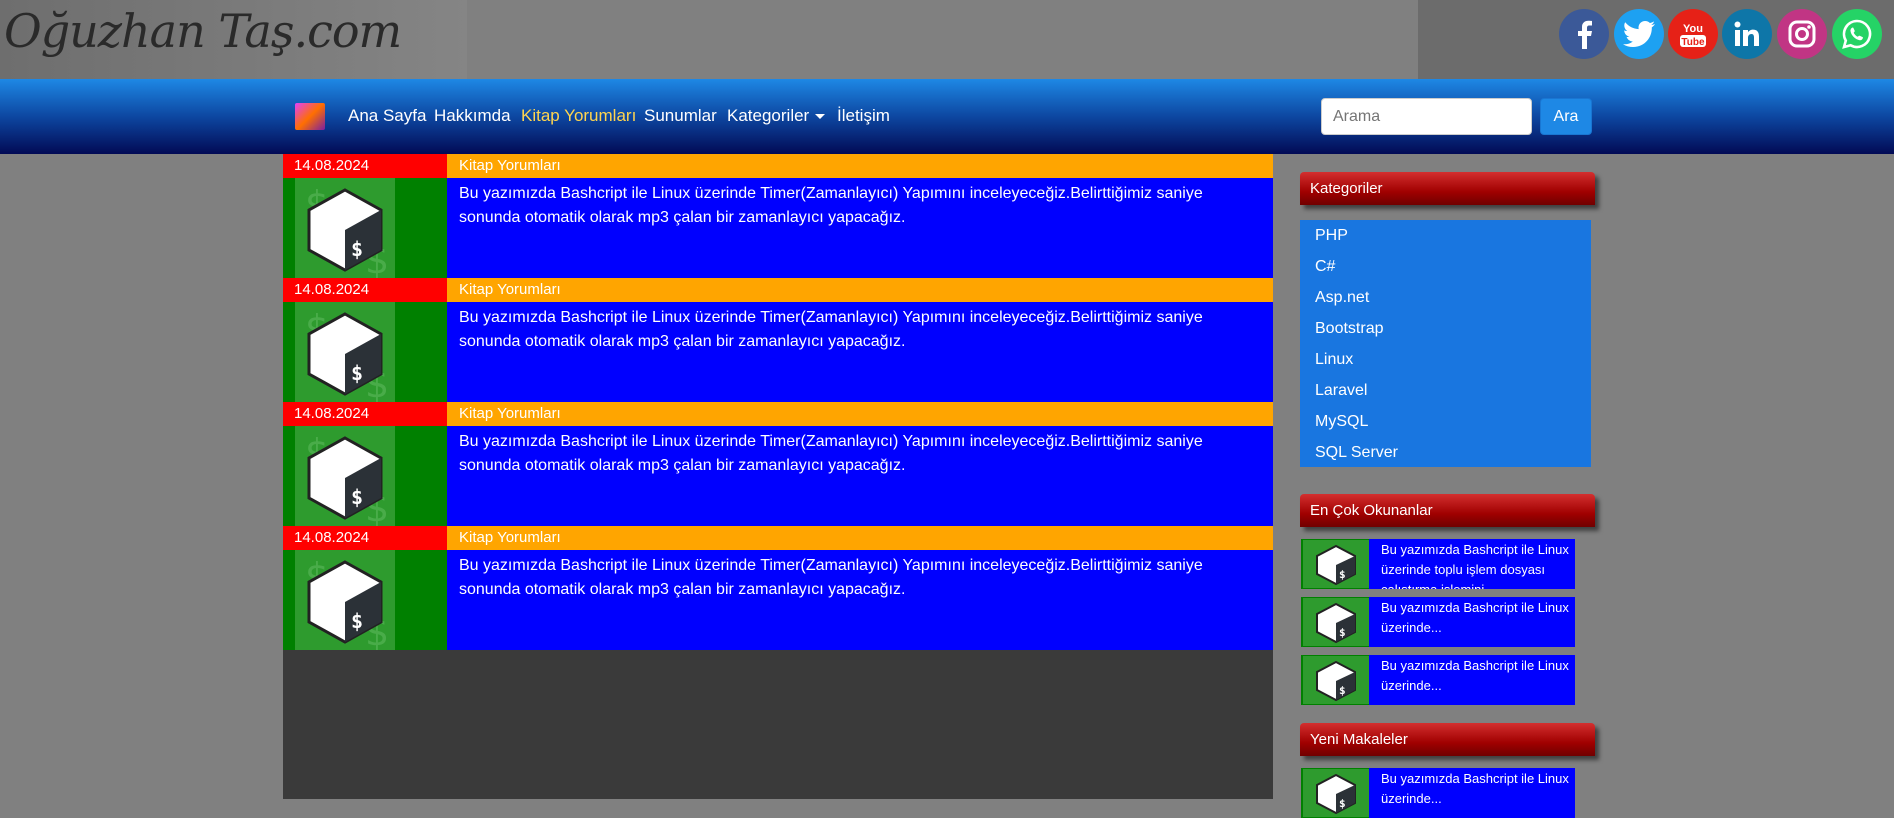  I want to click on category-link-csharp: C#, so click(1325, 267).